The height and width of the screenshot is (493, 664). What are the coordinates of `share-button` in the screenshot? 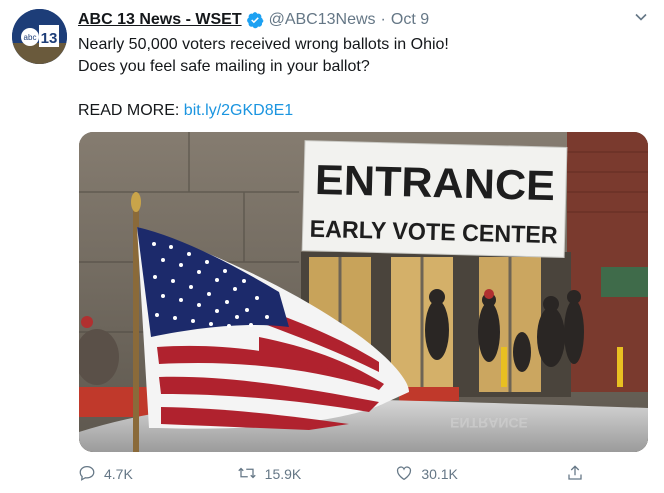 It's located at (569, 474).